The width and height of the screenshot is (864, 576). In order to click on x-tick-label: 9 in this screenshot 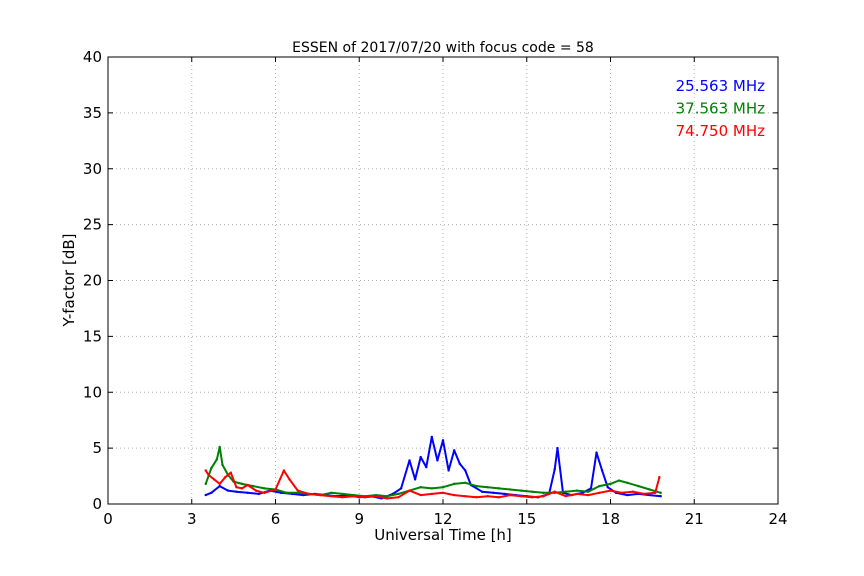, I will do `click(359, 519)`.